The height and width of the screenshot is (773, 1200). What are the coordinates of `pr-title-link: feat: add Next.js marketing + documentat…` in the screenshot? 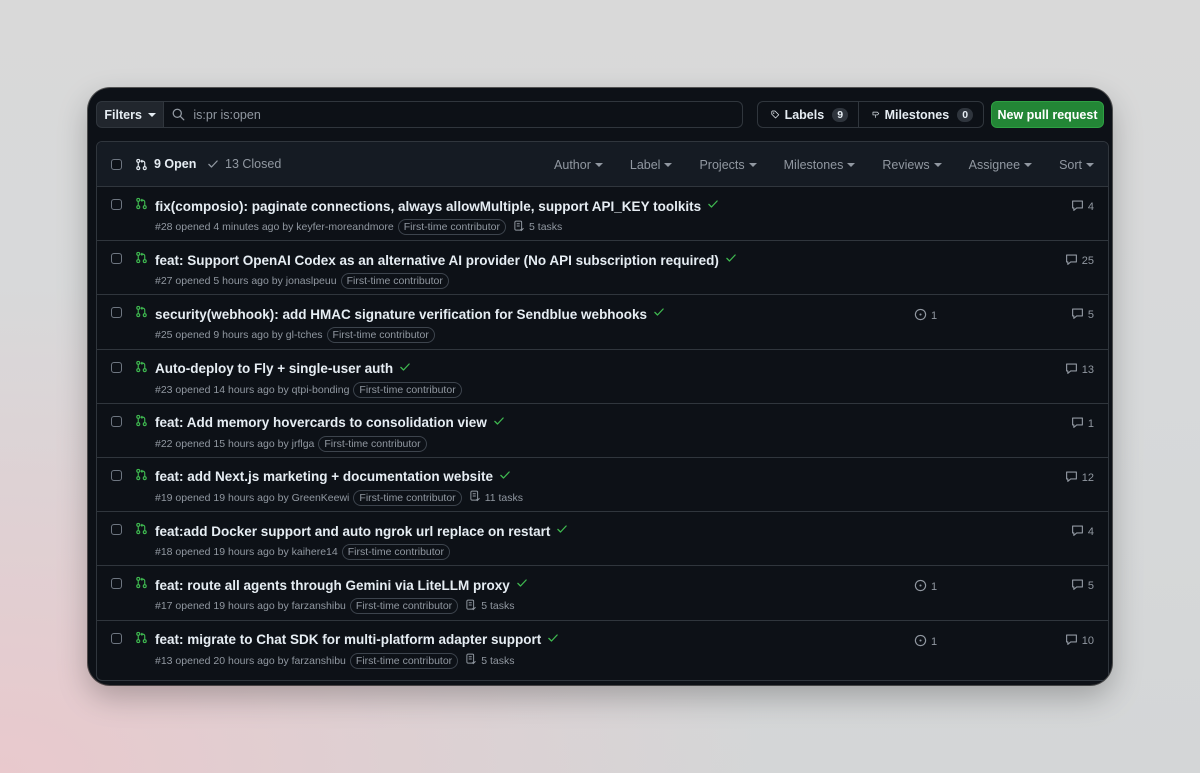 It's located at (324, 476).